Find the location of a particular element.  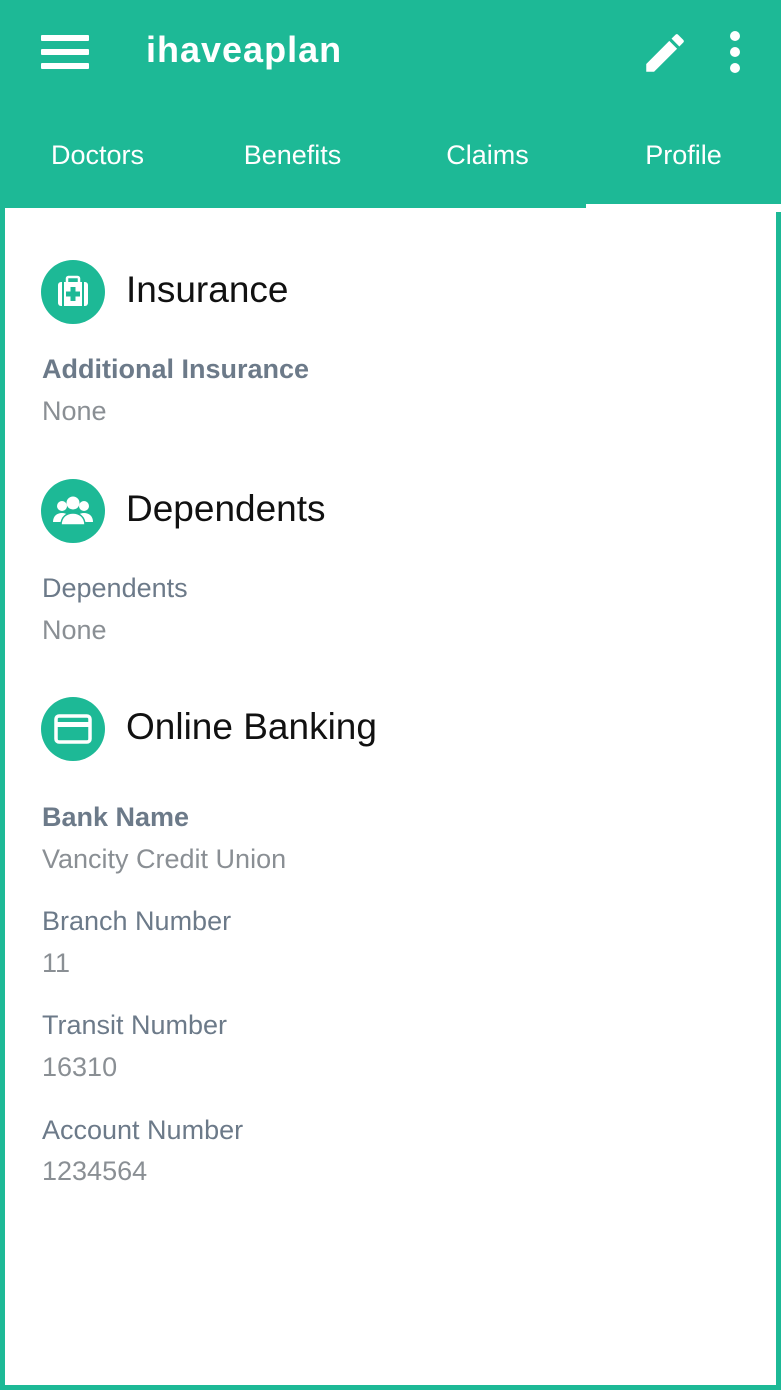

tab-benefits: Benefits is located at coordinates (292, 156).